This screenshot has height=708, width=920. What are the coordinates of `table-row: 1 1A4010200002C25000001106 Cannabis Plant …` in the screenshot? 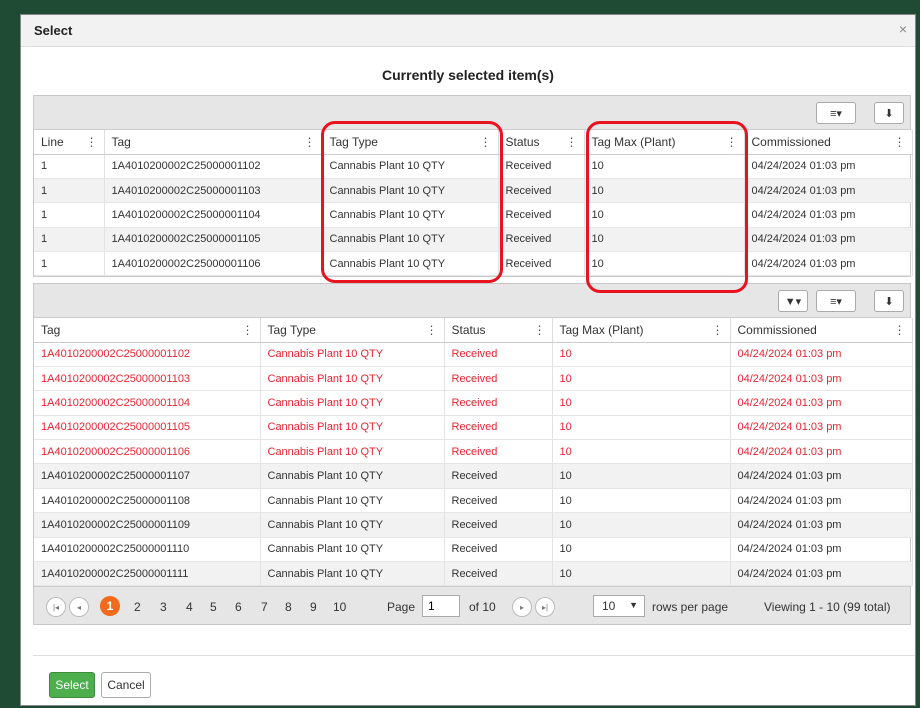 It's located at (473, 264).